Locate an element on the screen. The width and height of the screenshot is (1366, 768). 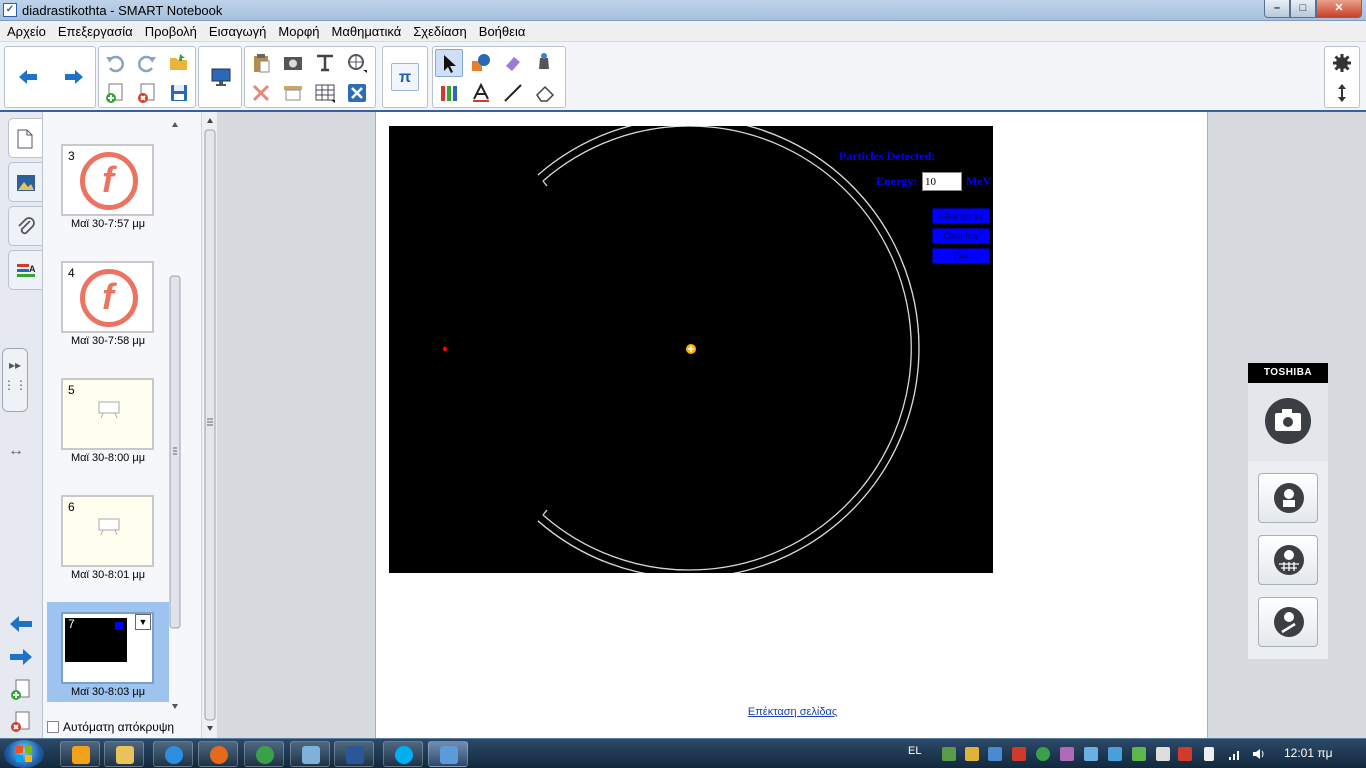
webcam-settings-button is located at coordinates (1288, 560).